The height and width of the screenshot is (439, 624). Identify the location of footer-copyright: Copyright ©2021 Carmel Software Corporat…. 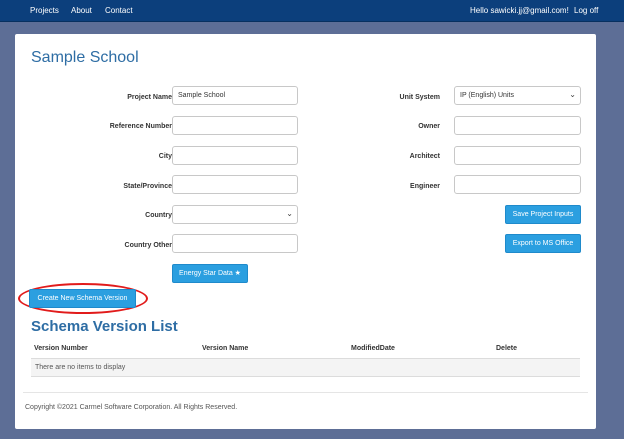
(131, 407).